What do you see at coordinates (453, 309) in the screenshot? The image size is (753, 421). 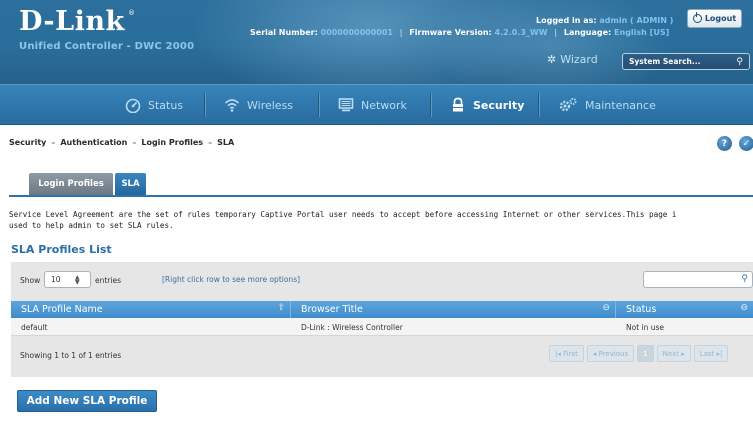 I see `column-header-browser-title: Browser Title ⊖` at bounding box center [453, 309].